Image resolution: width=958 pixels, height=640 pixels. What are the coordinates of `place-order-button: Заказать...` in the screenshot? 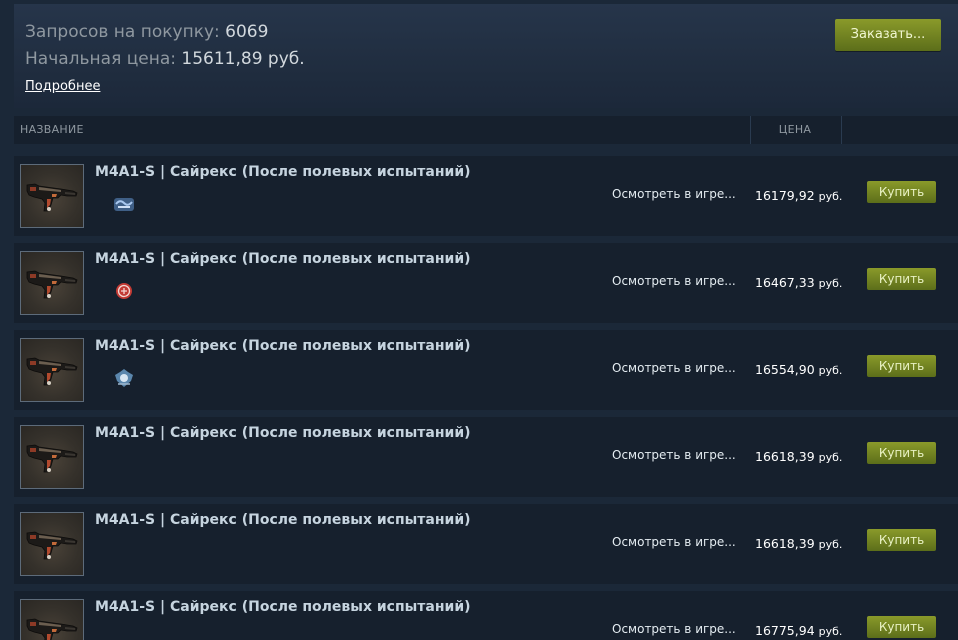 It's located at (888, 35).